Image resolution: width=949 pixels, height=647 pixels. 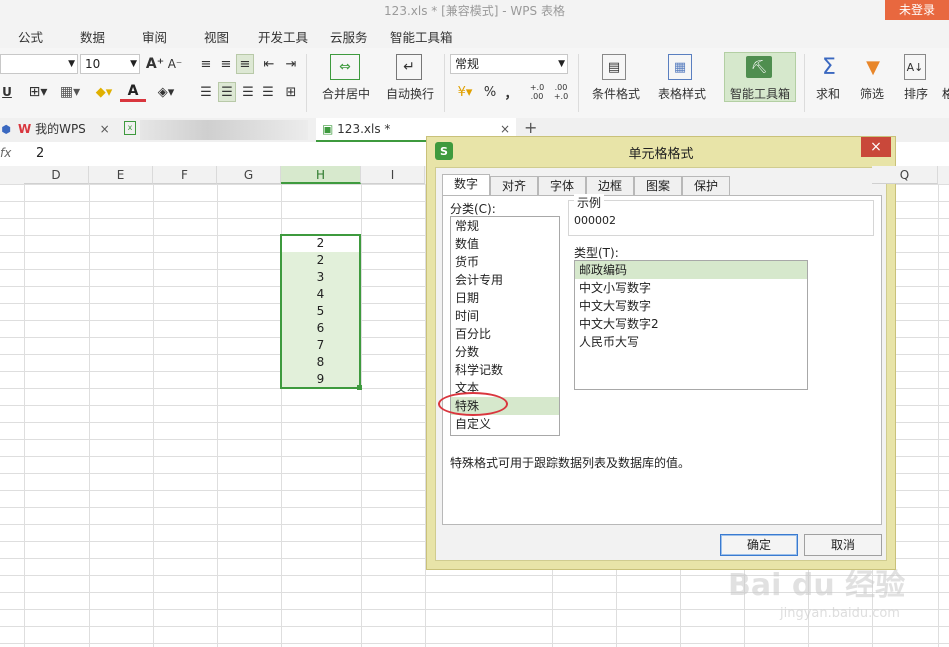 I want to click on blurred-tab, so click(x=224, y=130).